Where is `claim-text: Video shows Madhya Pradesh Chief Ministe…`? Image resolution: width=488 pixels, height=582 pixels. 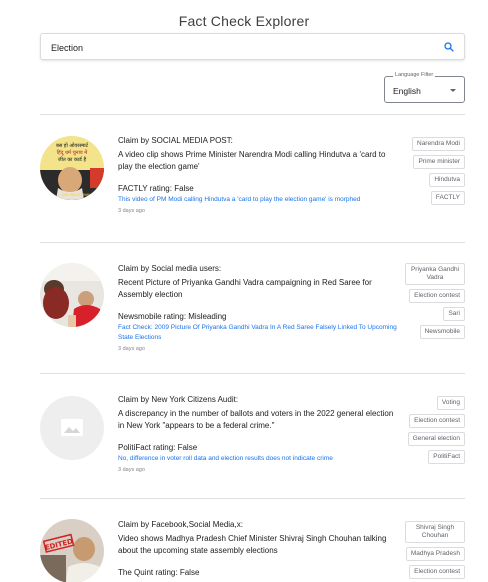 claim-text: Video shows Madhya Pradesh Chief Ministe… is located at coordinates (252, 544).